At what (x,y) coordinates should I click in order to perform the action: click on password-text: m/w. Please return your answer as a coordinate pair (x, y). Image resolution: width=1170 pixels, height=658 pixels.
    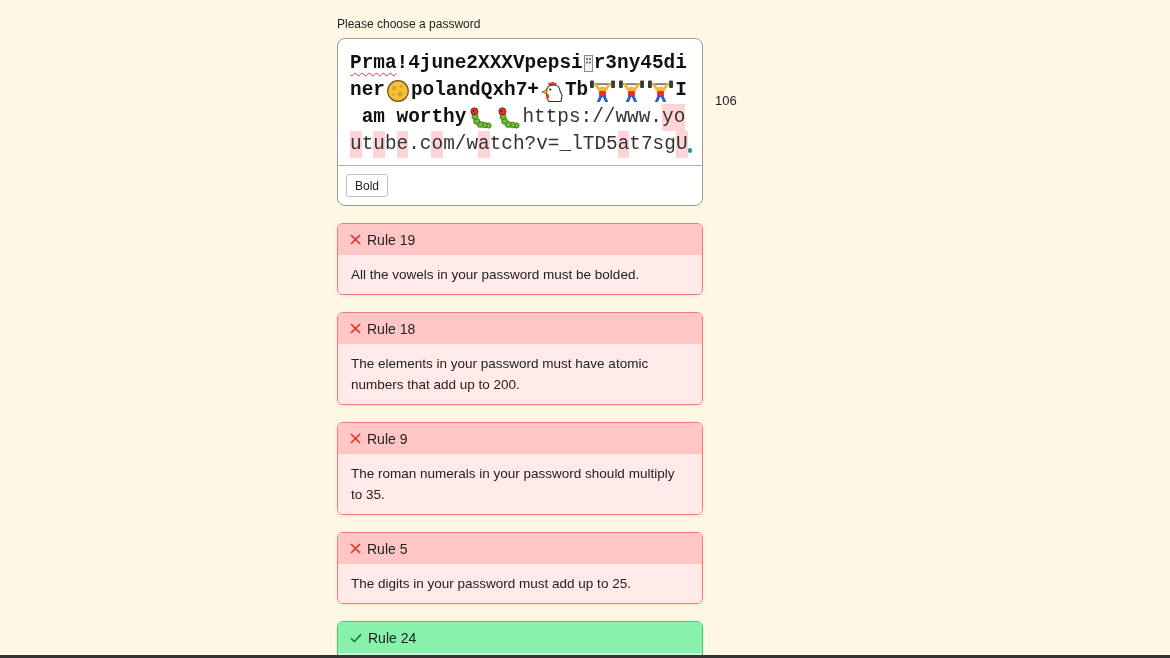
    Looking at the image, I should click on (461, 144).